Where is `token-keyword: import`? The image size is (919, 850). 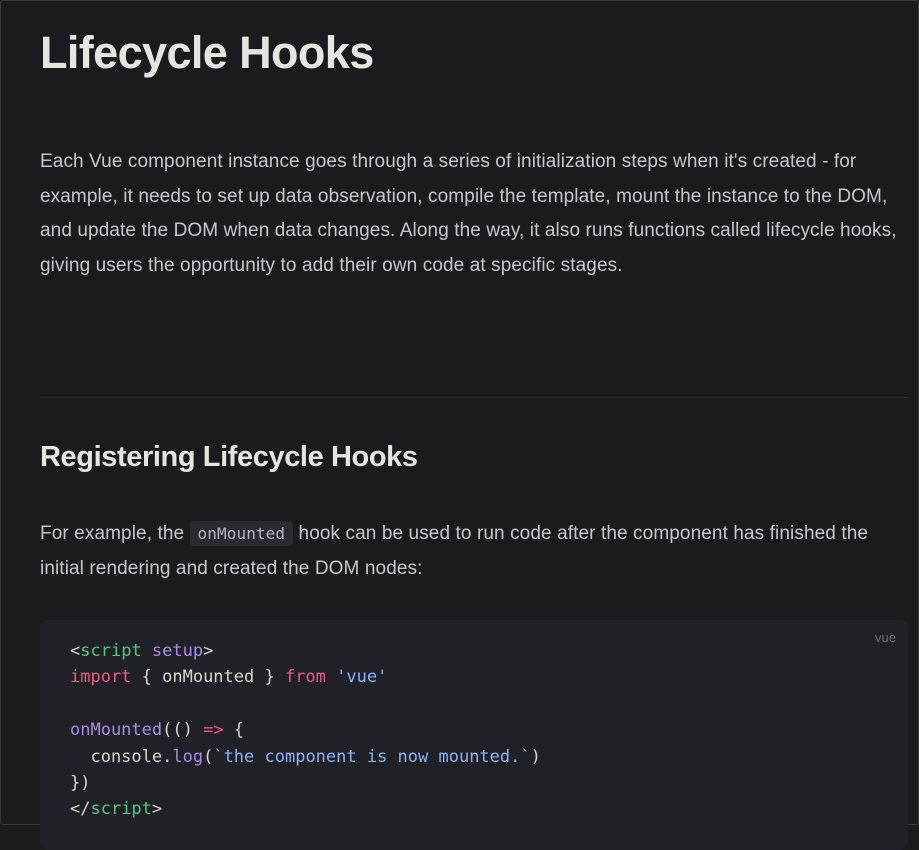 token-keyword: import is located at coordinates (101, 677).